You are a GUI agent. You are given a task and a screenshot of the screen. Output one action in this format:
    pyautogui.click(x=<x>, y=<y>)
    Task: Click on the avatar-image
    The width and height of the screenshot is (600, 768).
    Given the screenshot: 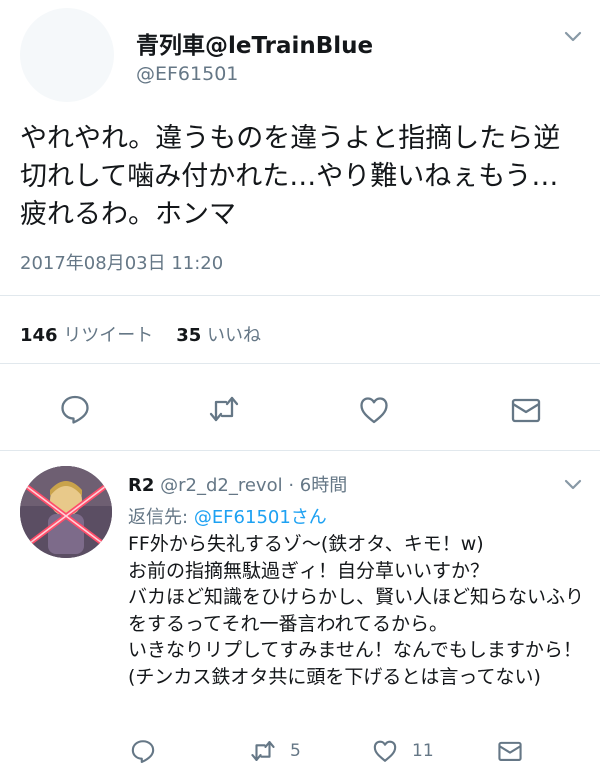 What is the action you would take?
    pyautogui.click(x=66, y=512)
    